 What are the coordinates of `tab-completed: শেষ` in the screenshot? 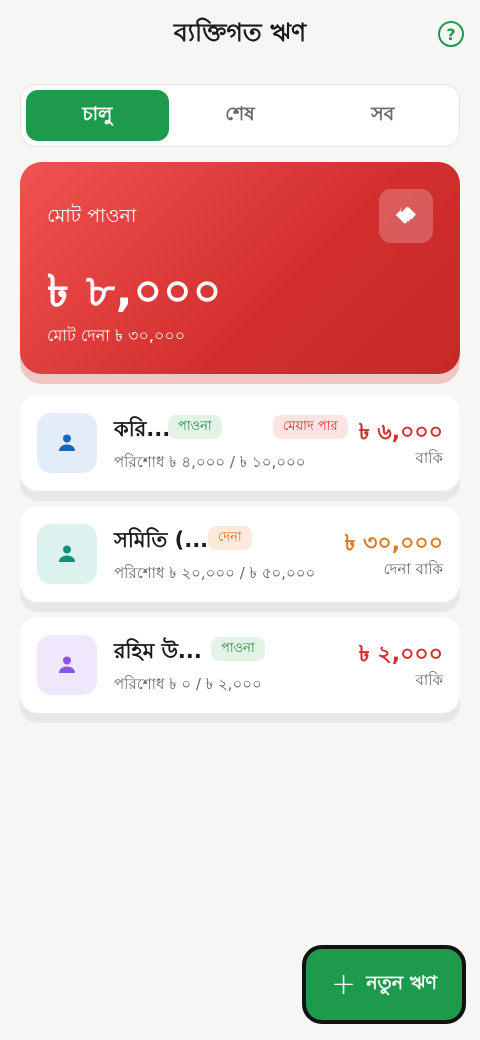 It's located at (240, 115).